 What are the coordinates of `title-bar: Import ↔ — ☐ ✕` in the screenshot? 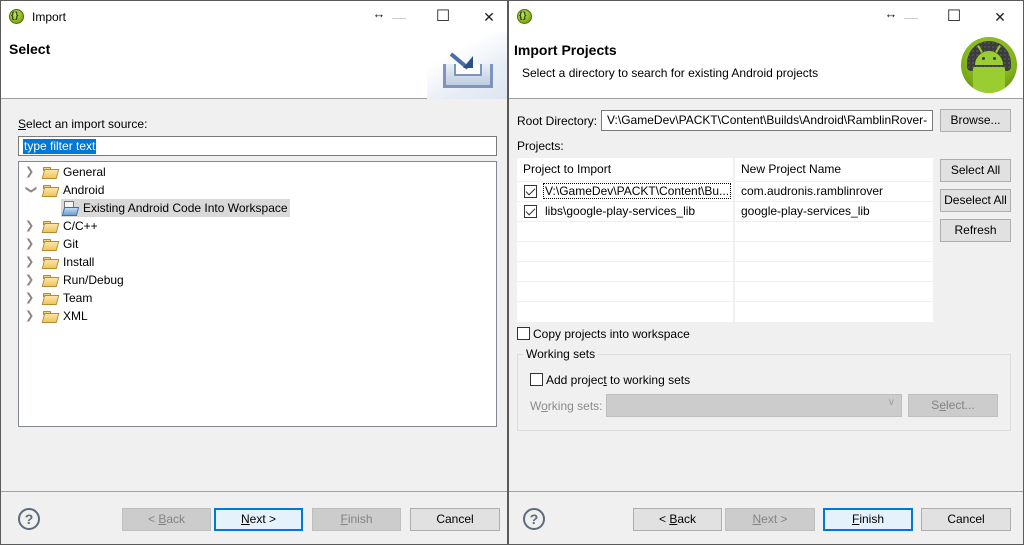 It's located at (254, 16).